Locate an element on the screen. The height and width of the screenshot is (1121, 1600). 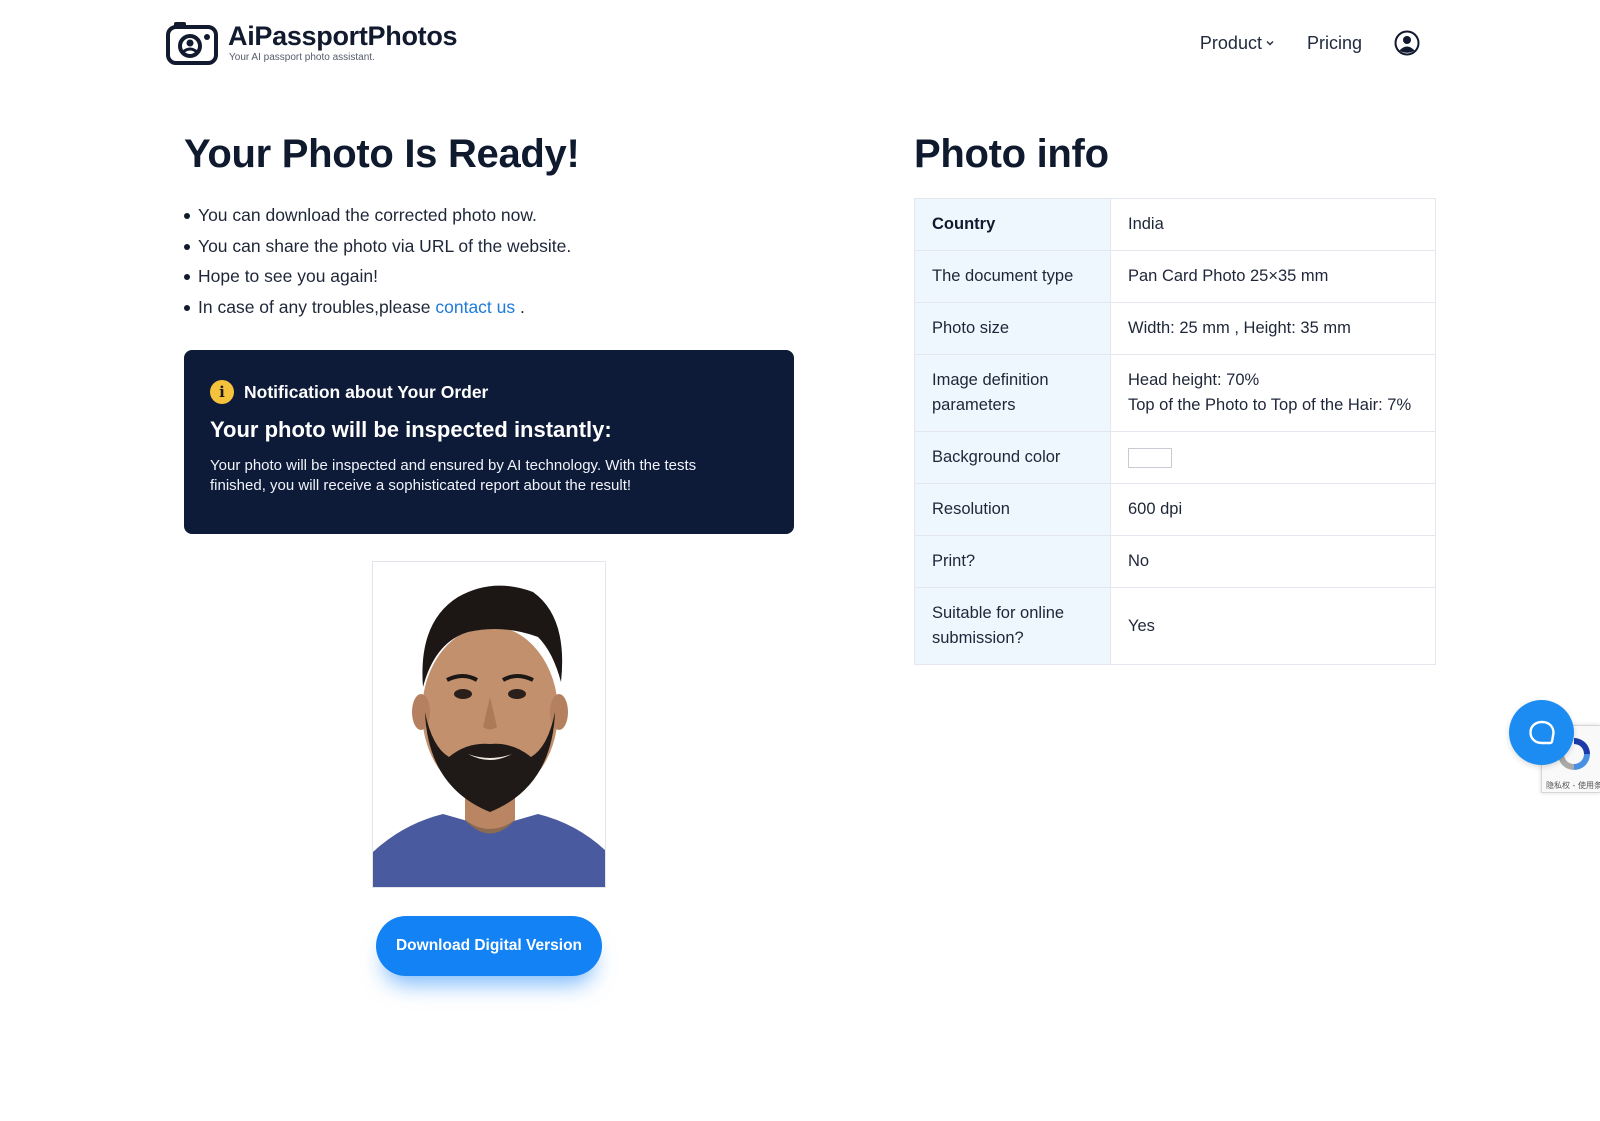
country-value: India is located at coordinates (1273, 224).